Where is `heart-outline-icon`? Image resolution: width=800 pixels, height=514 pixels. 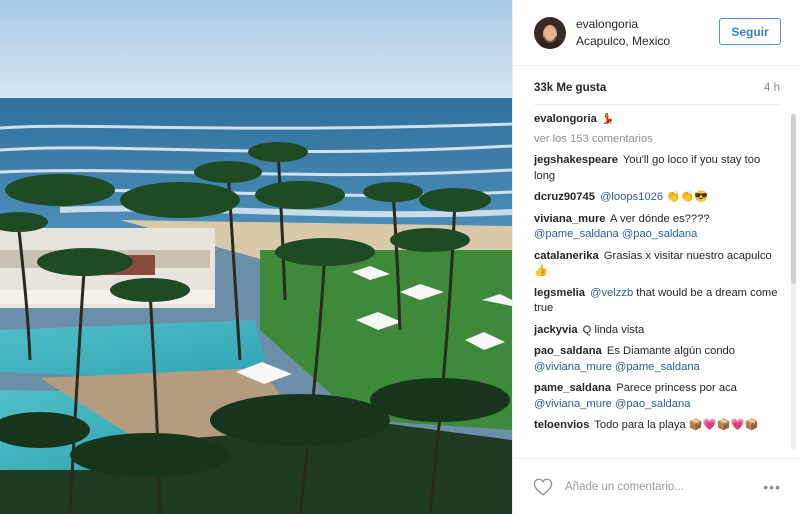
heart-outline-icon is located at coordinates (543, 487).